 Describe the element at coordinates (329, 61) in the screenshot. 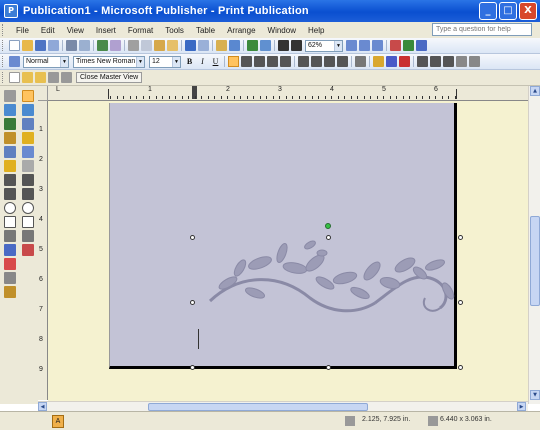

I see `decrease-indent-icon` at that location.